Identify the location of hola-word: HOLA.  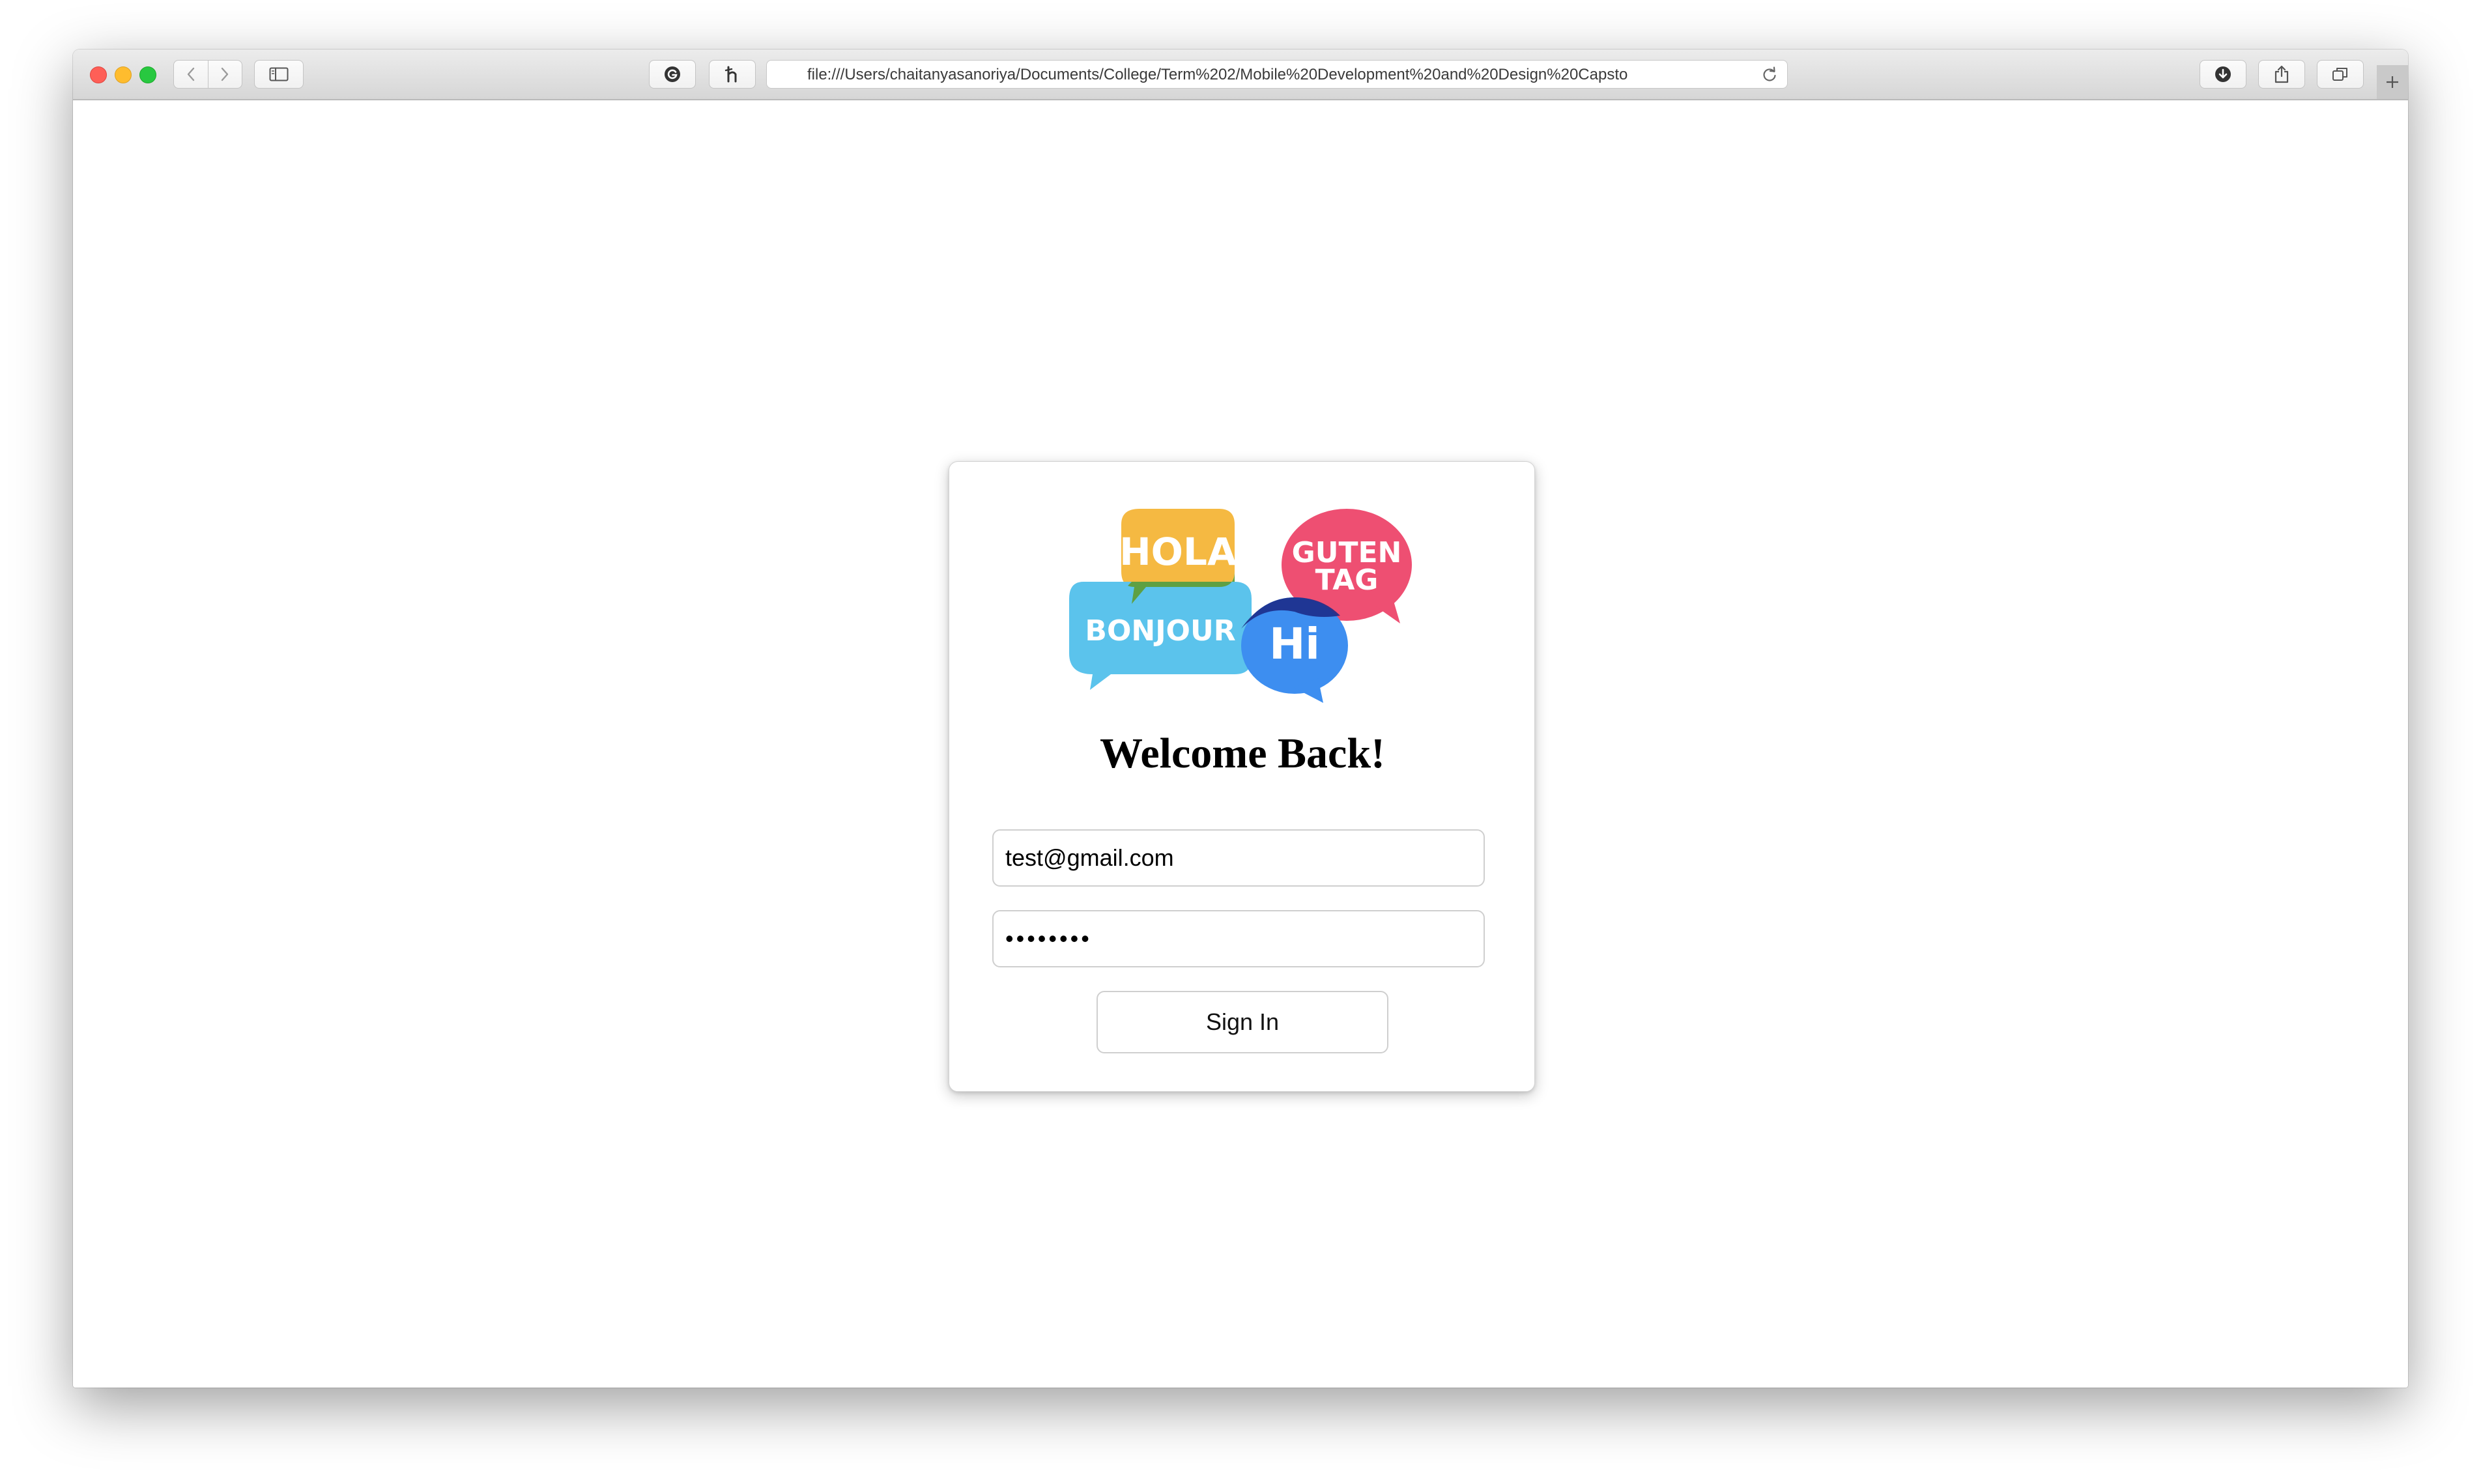
(1178, 552).